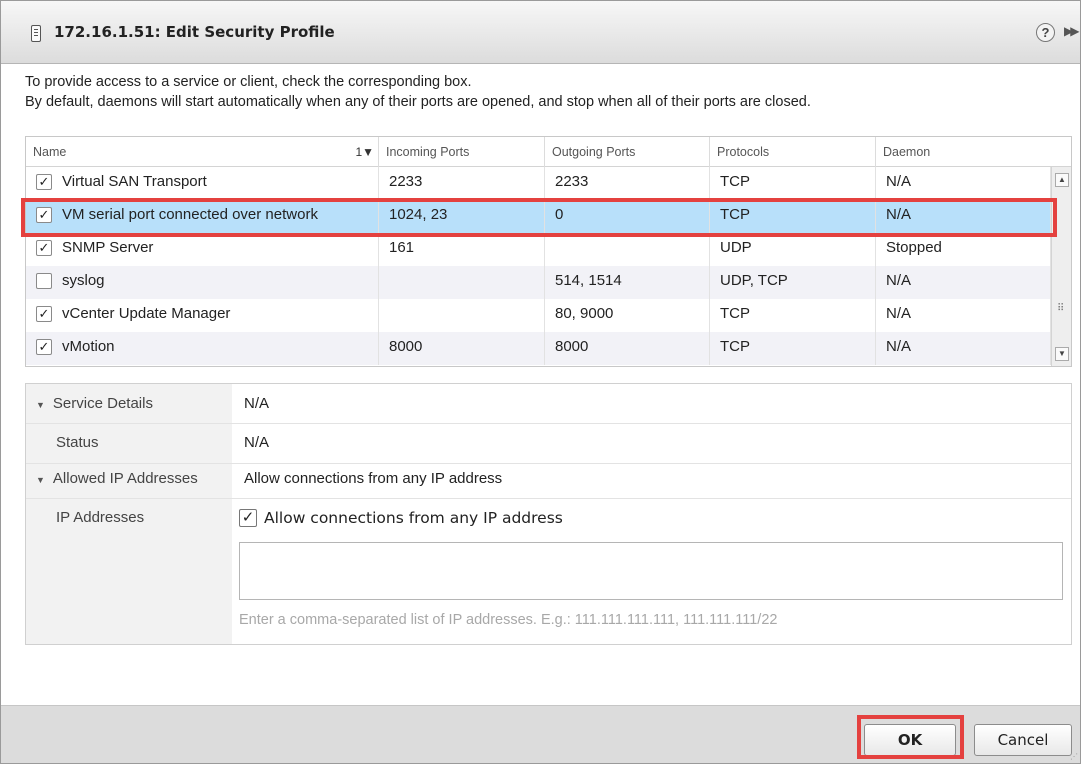  What do you see at coordinates (1072, 31) in the screenshot?
I see `expand-icon: ▶▶` at bounding box center [1072, 31].